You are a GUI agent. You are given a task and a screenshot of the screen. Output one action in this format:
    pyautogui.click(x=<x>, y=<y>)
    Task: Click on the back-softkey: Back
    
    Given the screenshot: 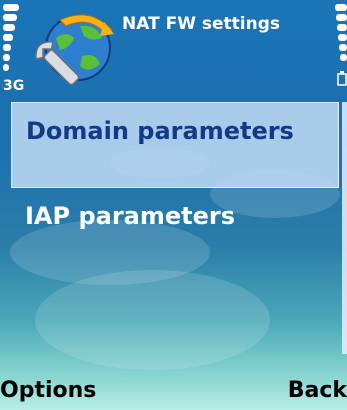 What is the action you would take?
    pyautogui.click(x=317, y=390)
    